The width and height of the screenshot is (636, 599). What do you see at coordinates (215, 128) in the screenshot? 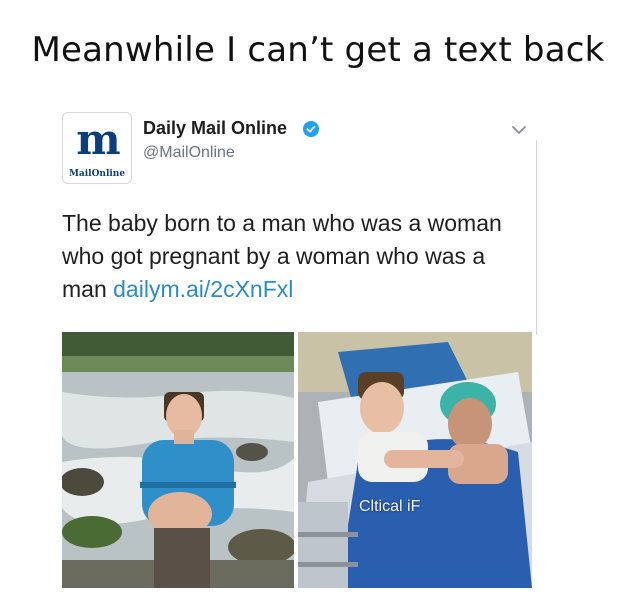
I see `display-name: Daily Mail Online` at bounding box center [215, 128].